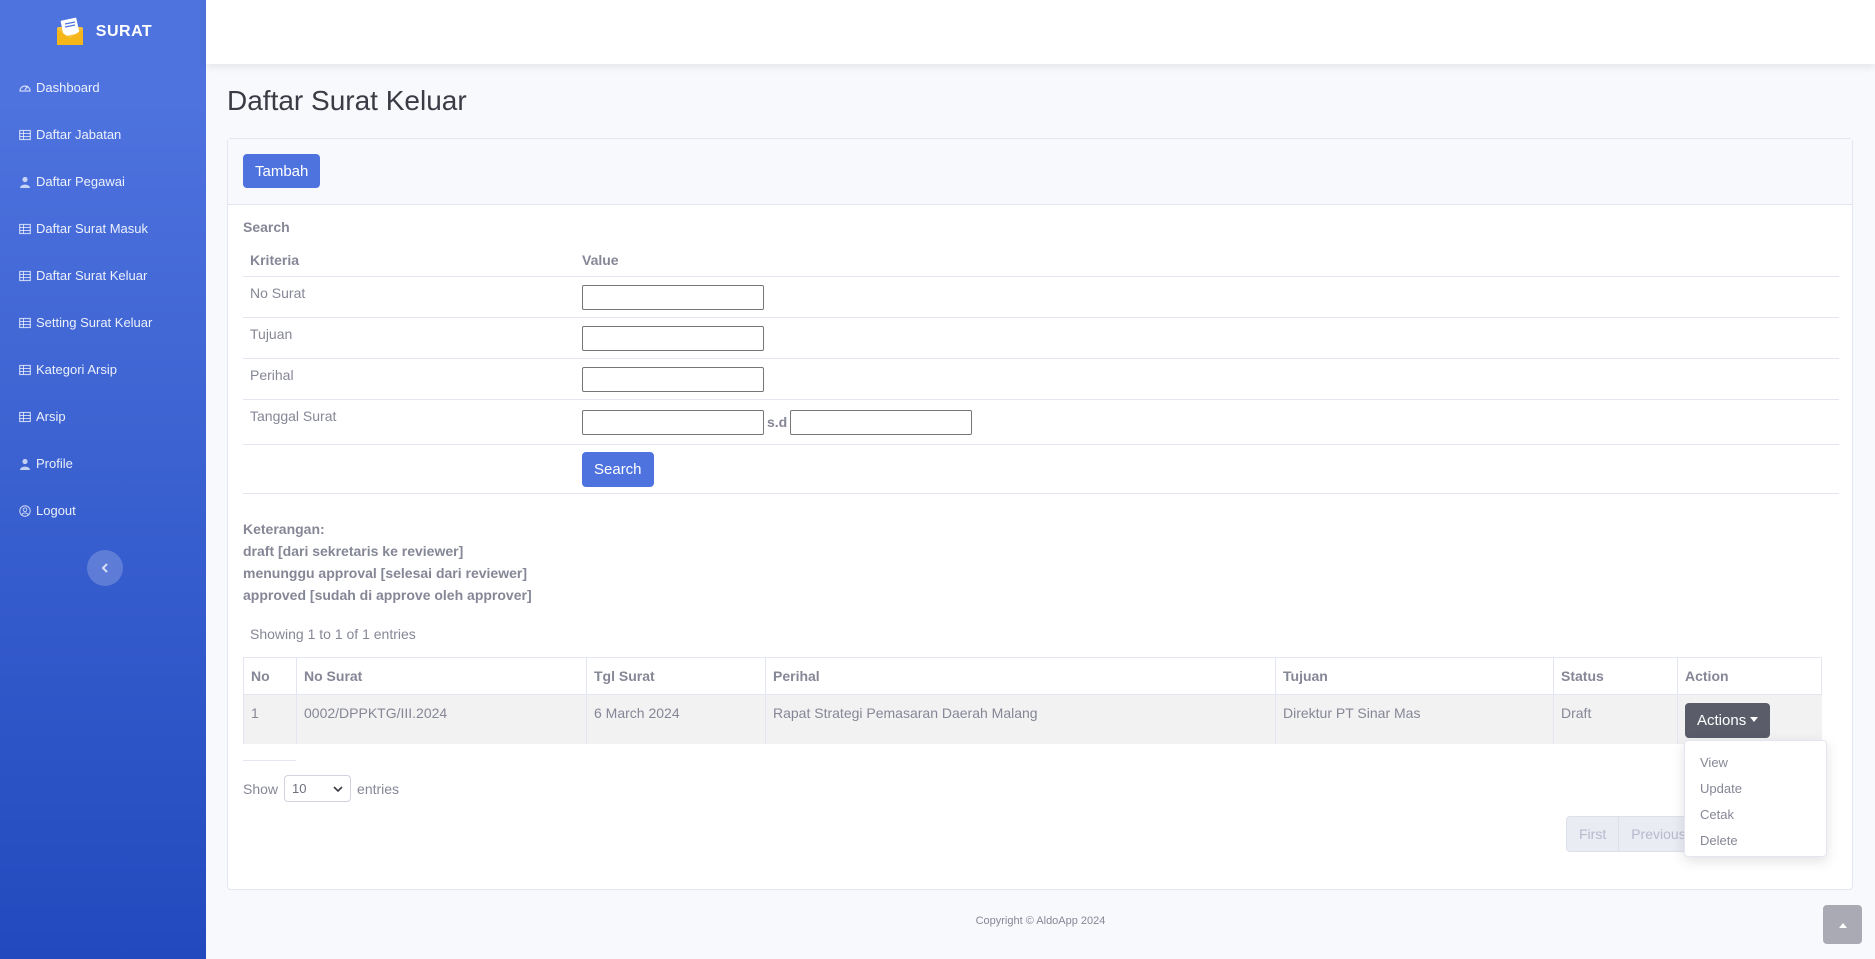 The image size is (1875, 959). Describe the element at coordinates (1749, 676) in the screenshot. I see `col-action: Action` at that location.